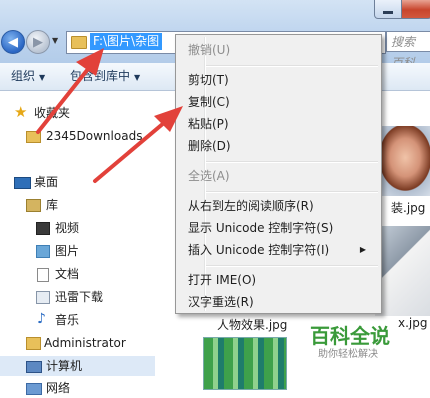 The height and width of the screenshot is (398, 430). What do you see at coordinates (126, 41) in the screenshot?
I see `address-path-selected: F:\图片\杂图` at bounding box center [126, 41].